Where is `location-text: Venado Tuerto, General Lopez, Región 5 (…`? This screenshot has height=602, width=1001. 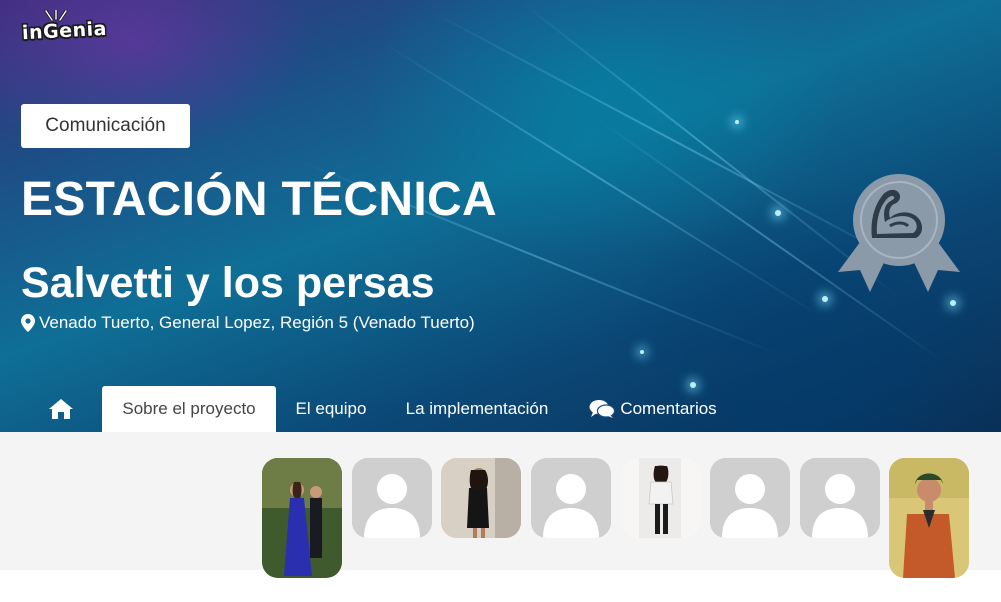
location-text: Venado Tuerto, General Lopez, Región 5 (… is located at coordinates (257, 322).